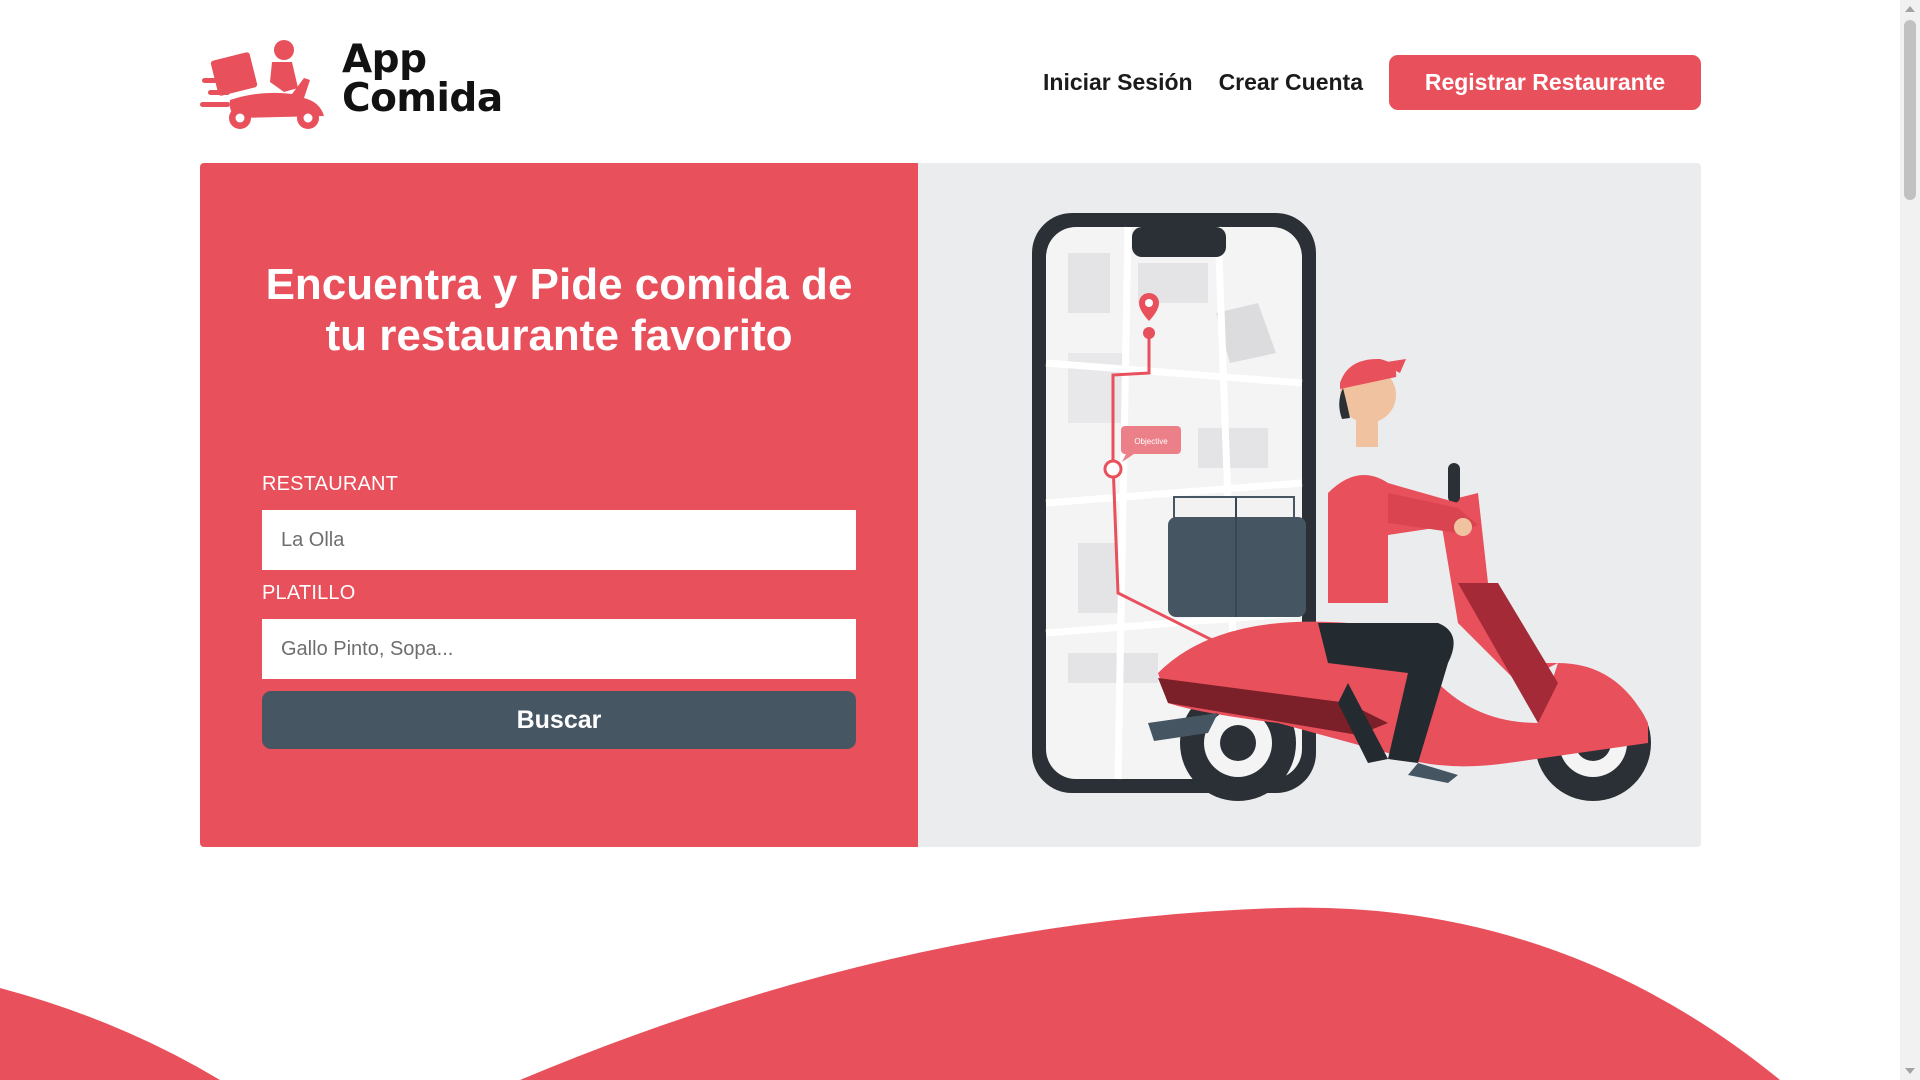  I want to click on scroll-up-icon, so click(1910, 9).